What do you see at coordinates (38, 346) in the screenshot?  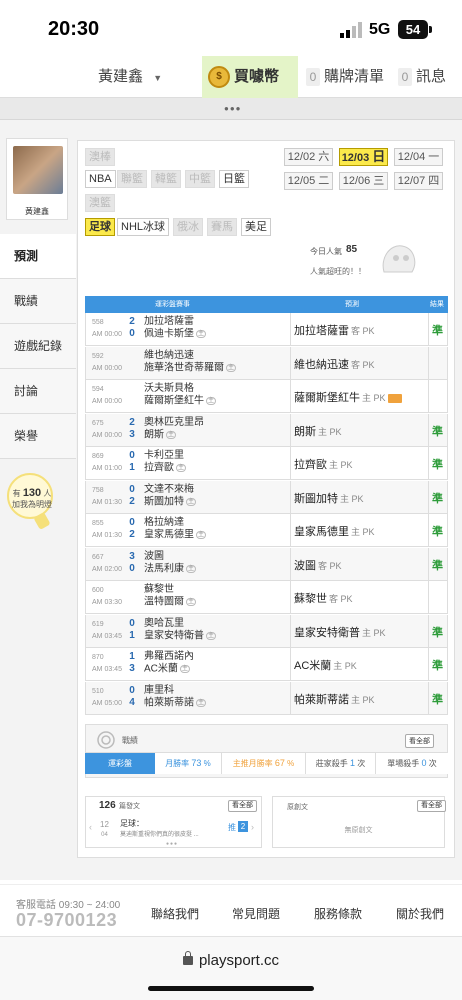 I see `side-item-game-history: 遊戲紀錄` at bounding box center [38, 346].